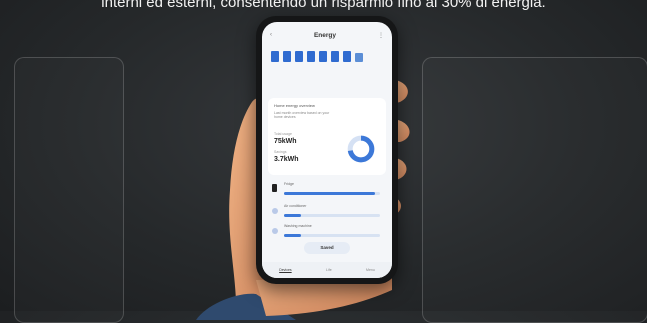 Image resolution: width=647 pixels, height=323 pixels. I want to click on weekly-usage-bars, so click(317, 56).